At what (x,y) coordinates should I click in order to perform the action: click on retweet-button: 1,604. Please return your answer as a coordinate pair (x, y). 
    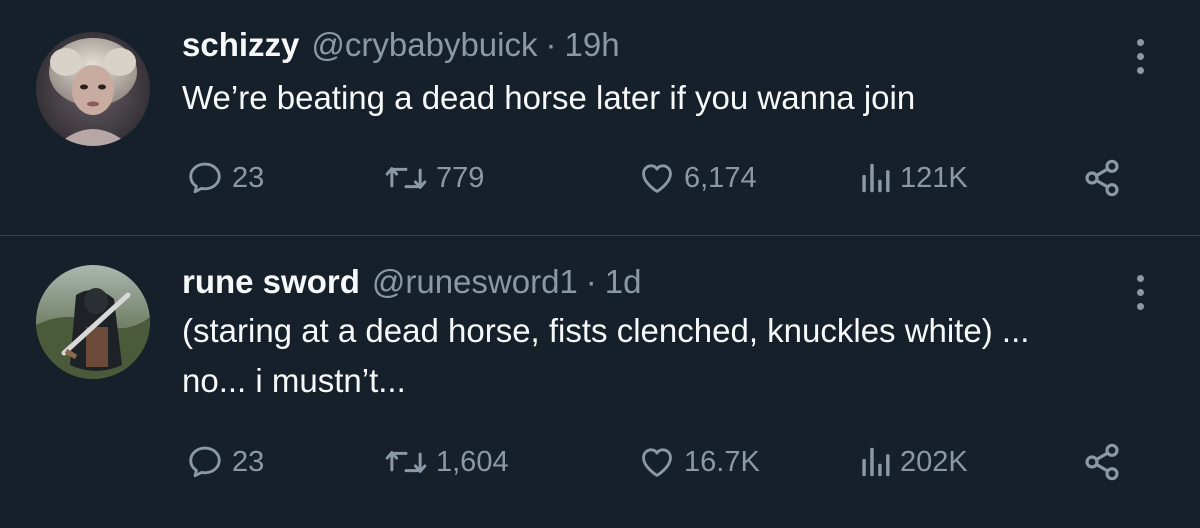
    Looking at the image, I should click on (446, 462).